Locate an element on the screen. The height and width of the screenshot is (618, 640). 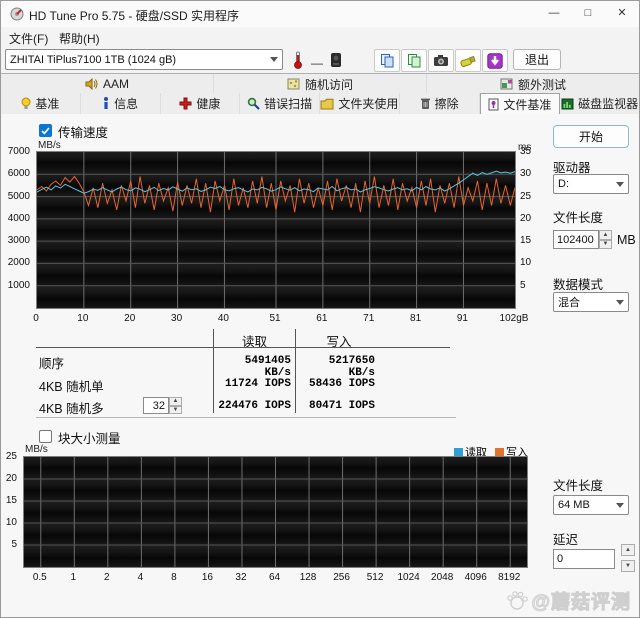
block-size-checkbox is located at coordinates (45, 436).